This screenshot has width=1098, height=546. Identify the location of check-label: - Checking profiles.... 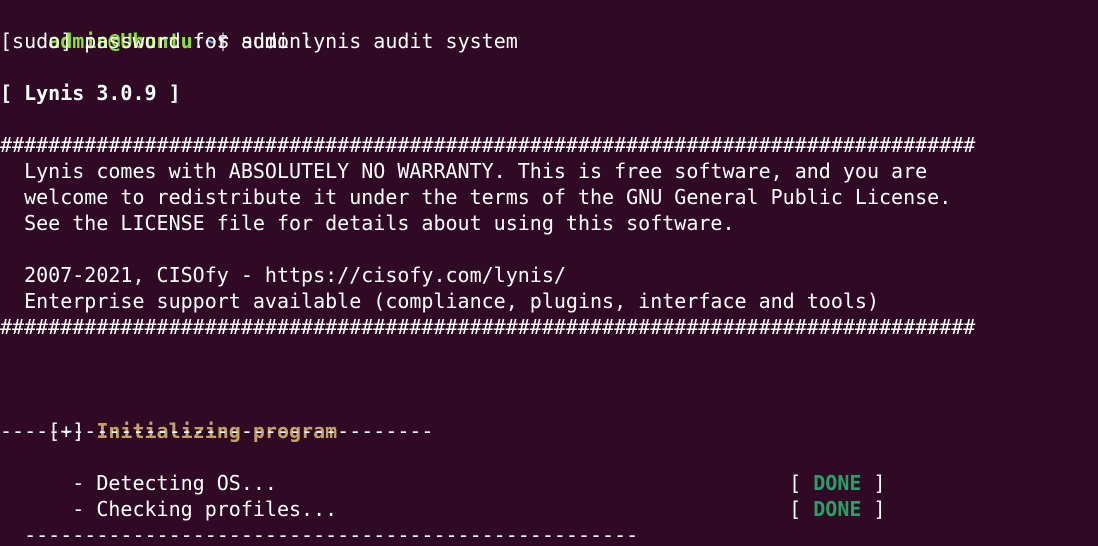
(193, 509).